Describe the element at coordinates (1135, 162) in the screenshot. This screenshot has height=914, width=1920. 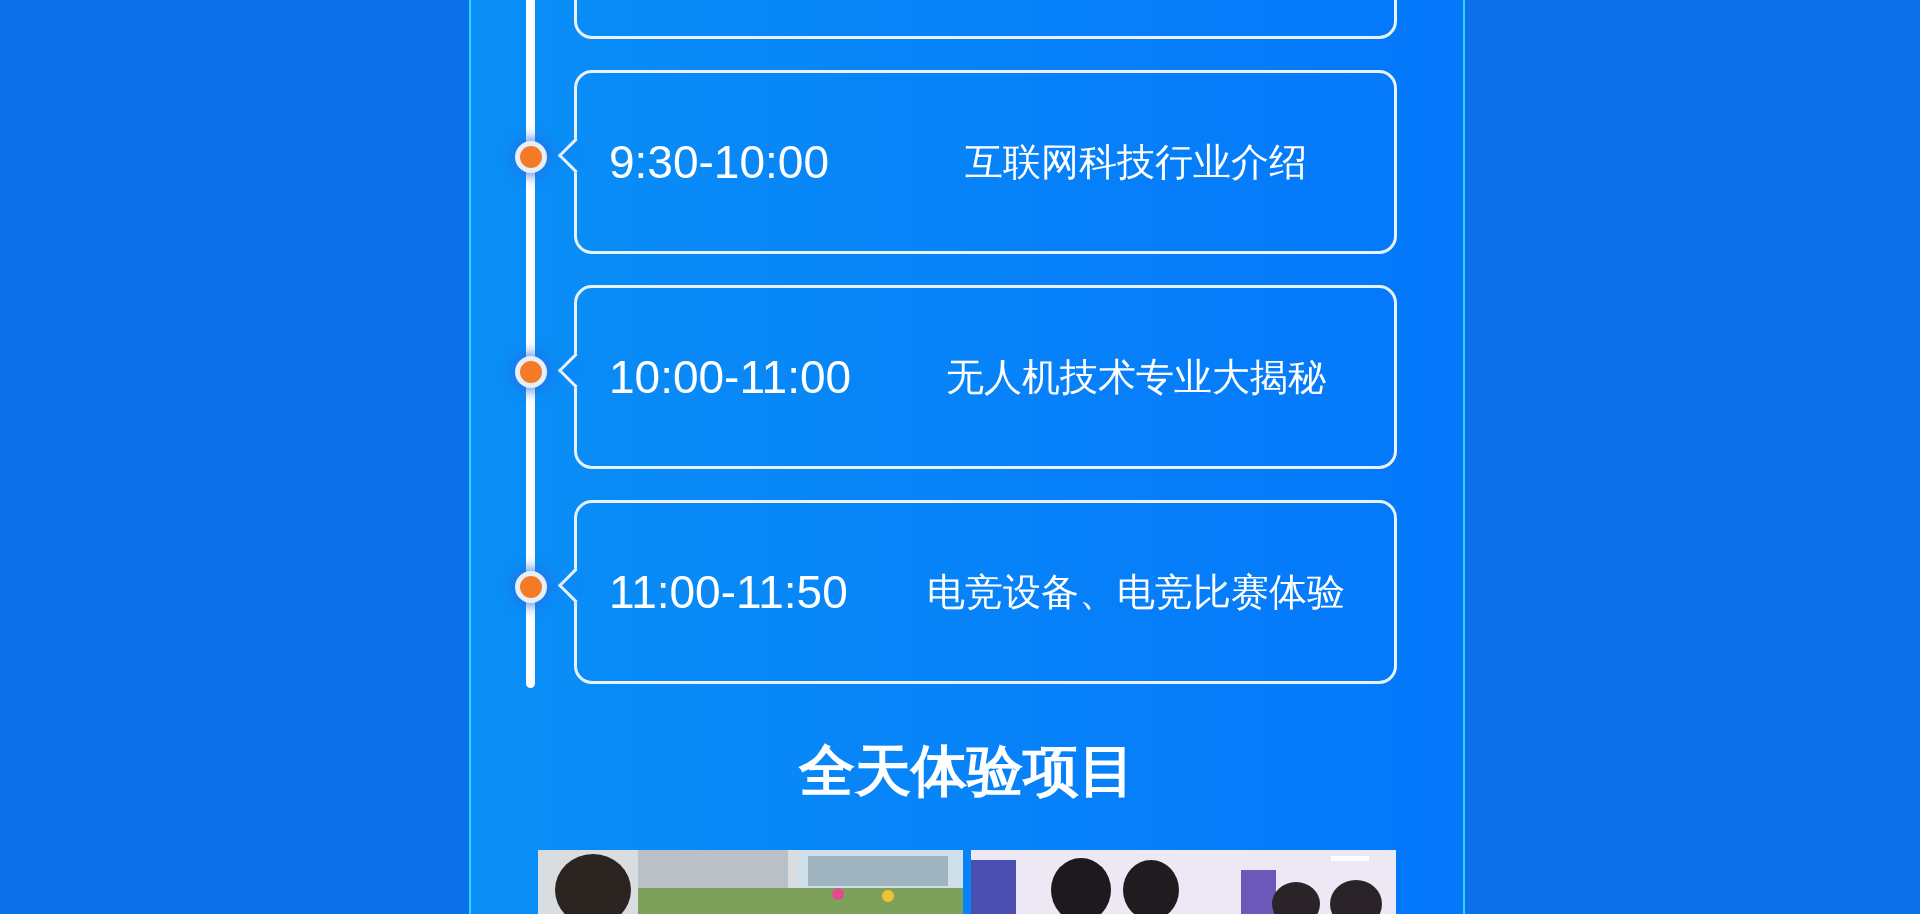
I see `topic-title: 互联网科技行业介绍` at that location.